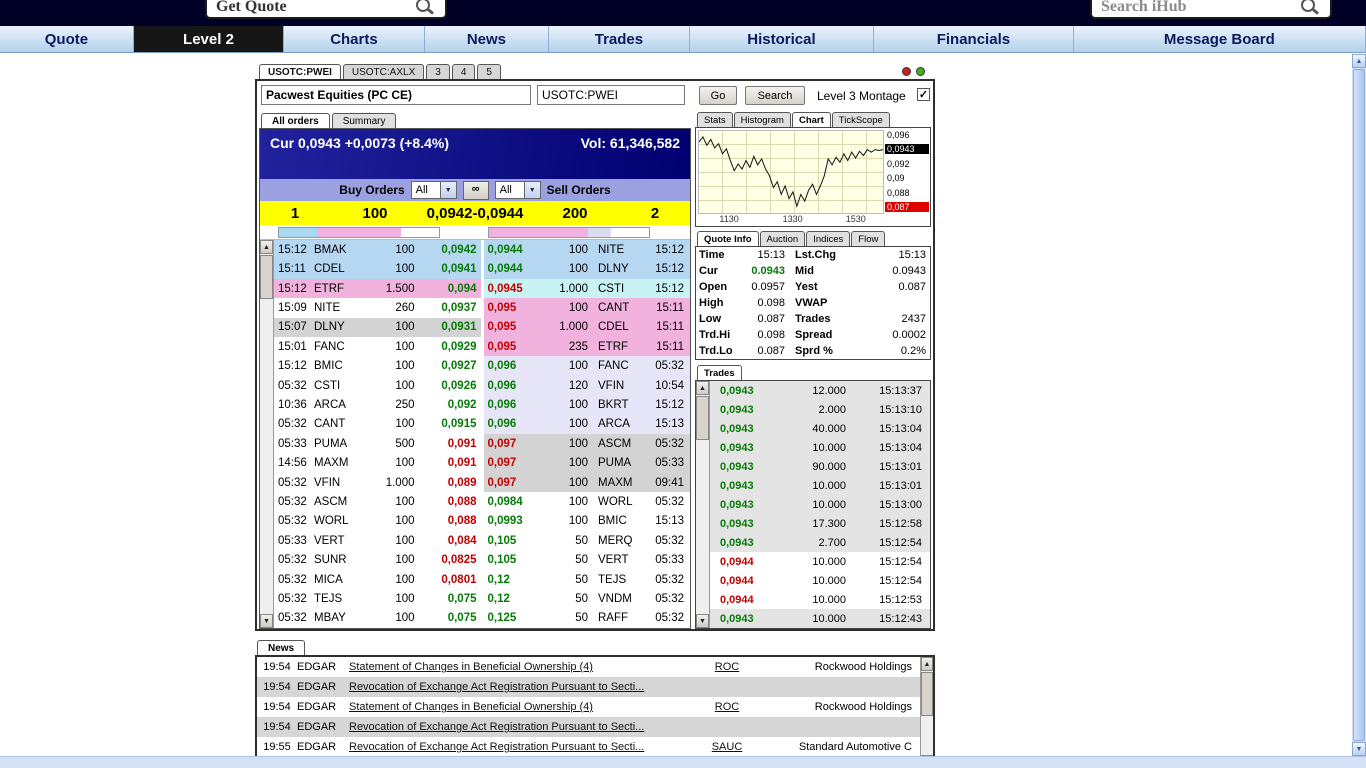 The image size is (1366, 768). Describe the element at coordinates (813, 255) in the screenshot. I see `quote-info-row: Time 15:13 Lst.Chg 15:13` at that location.